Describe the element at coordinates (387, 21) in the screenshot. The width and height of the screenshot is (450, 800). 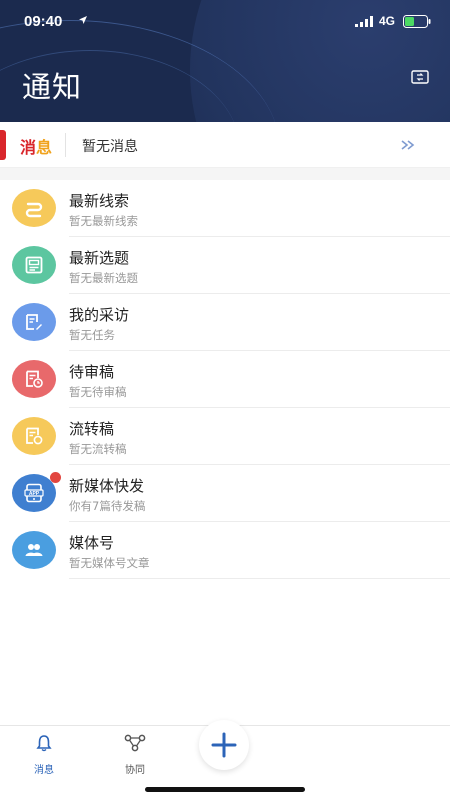
I see `network-type: 4G` at that location.